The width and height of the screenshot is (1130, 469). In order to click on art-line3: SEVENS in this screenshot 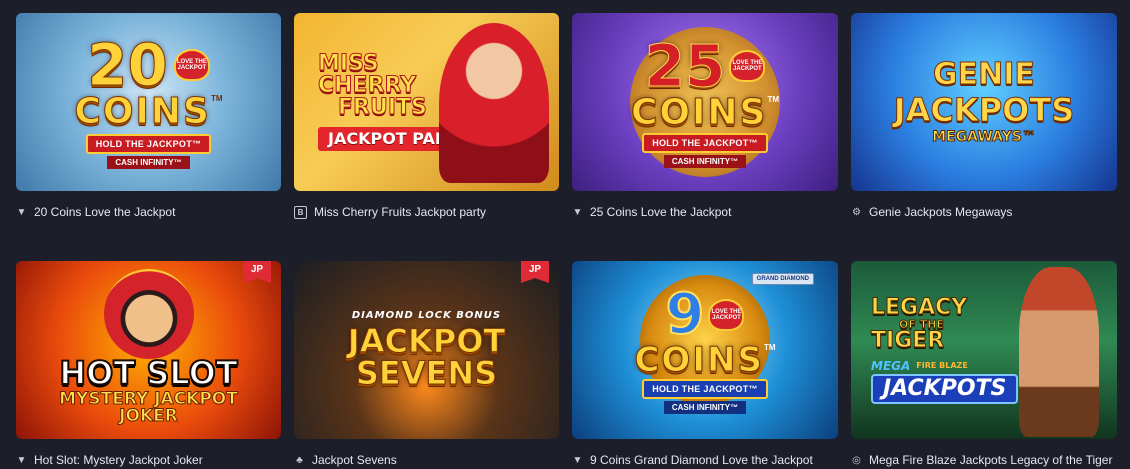, I will do `click(426, 373)`.